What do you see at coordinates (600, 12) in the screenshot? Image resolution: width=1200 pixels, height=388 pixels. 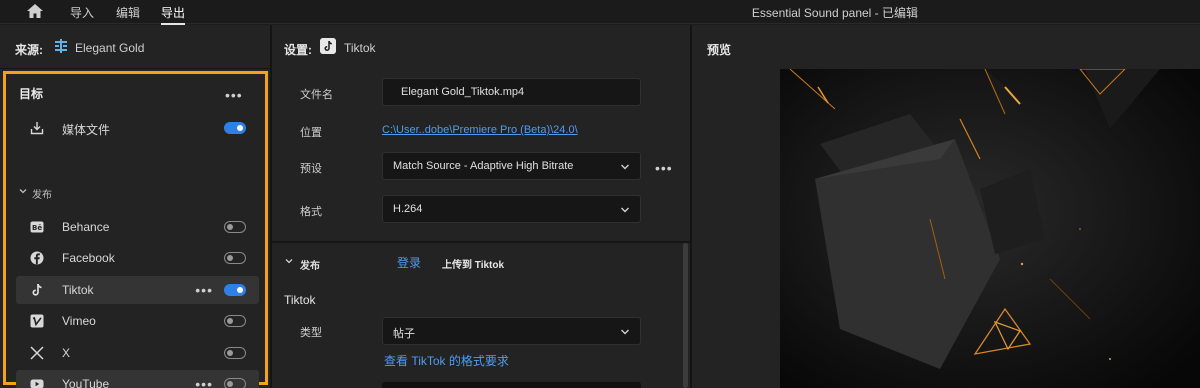 I see `top-bar: 导入 编辑 导出 Essential Sound panel - 已编辑` at bounding box center [600, 12].